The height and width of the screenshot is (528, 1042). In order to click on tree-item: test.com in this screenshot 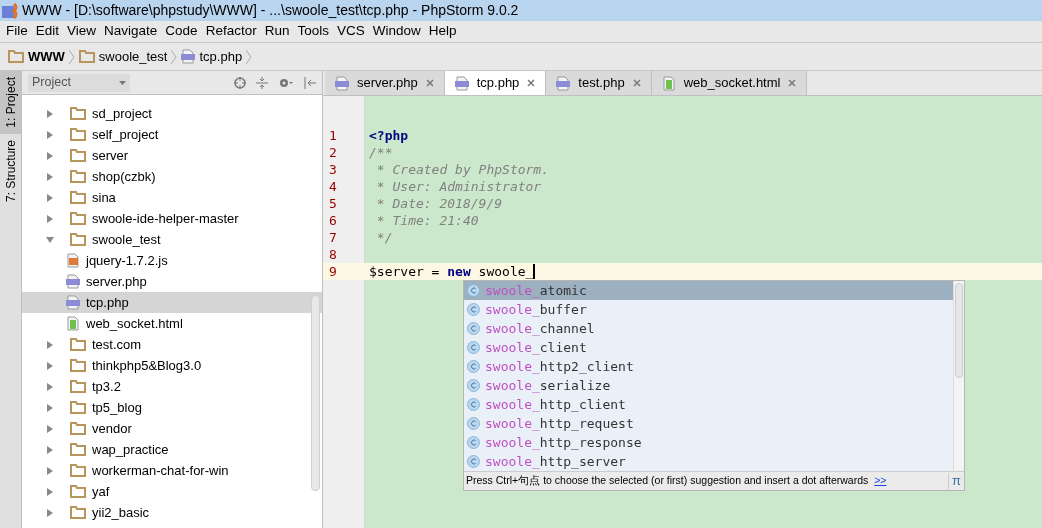, I will do `click(172, 344)`.